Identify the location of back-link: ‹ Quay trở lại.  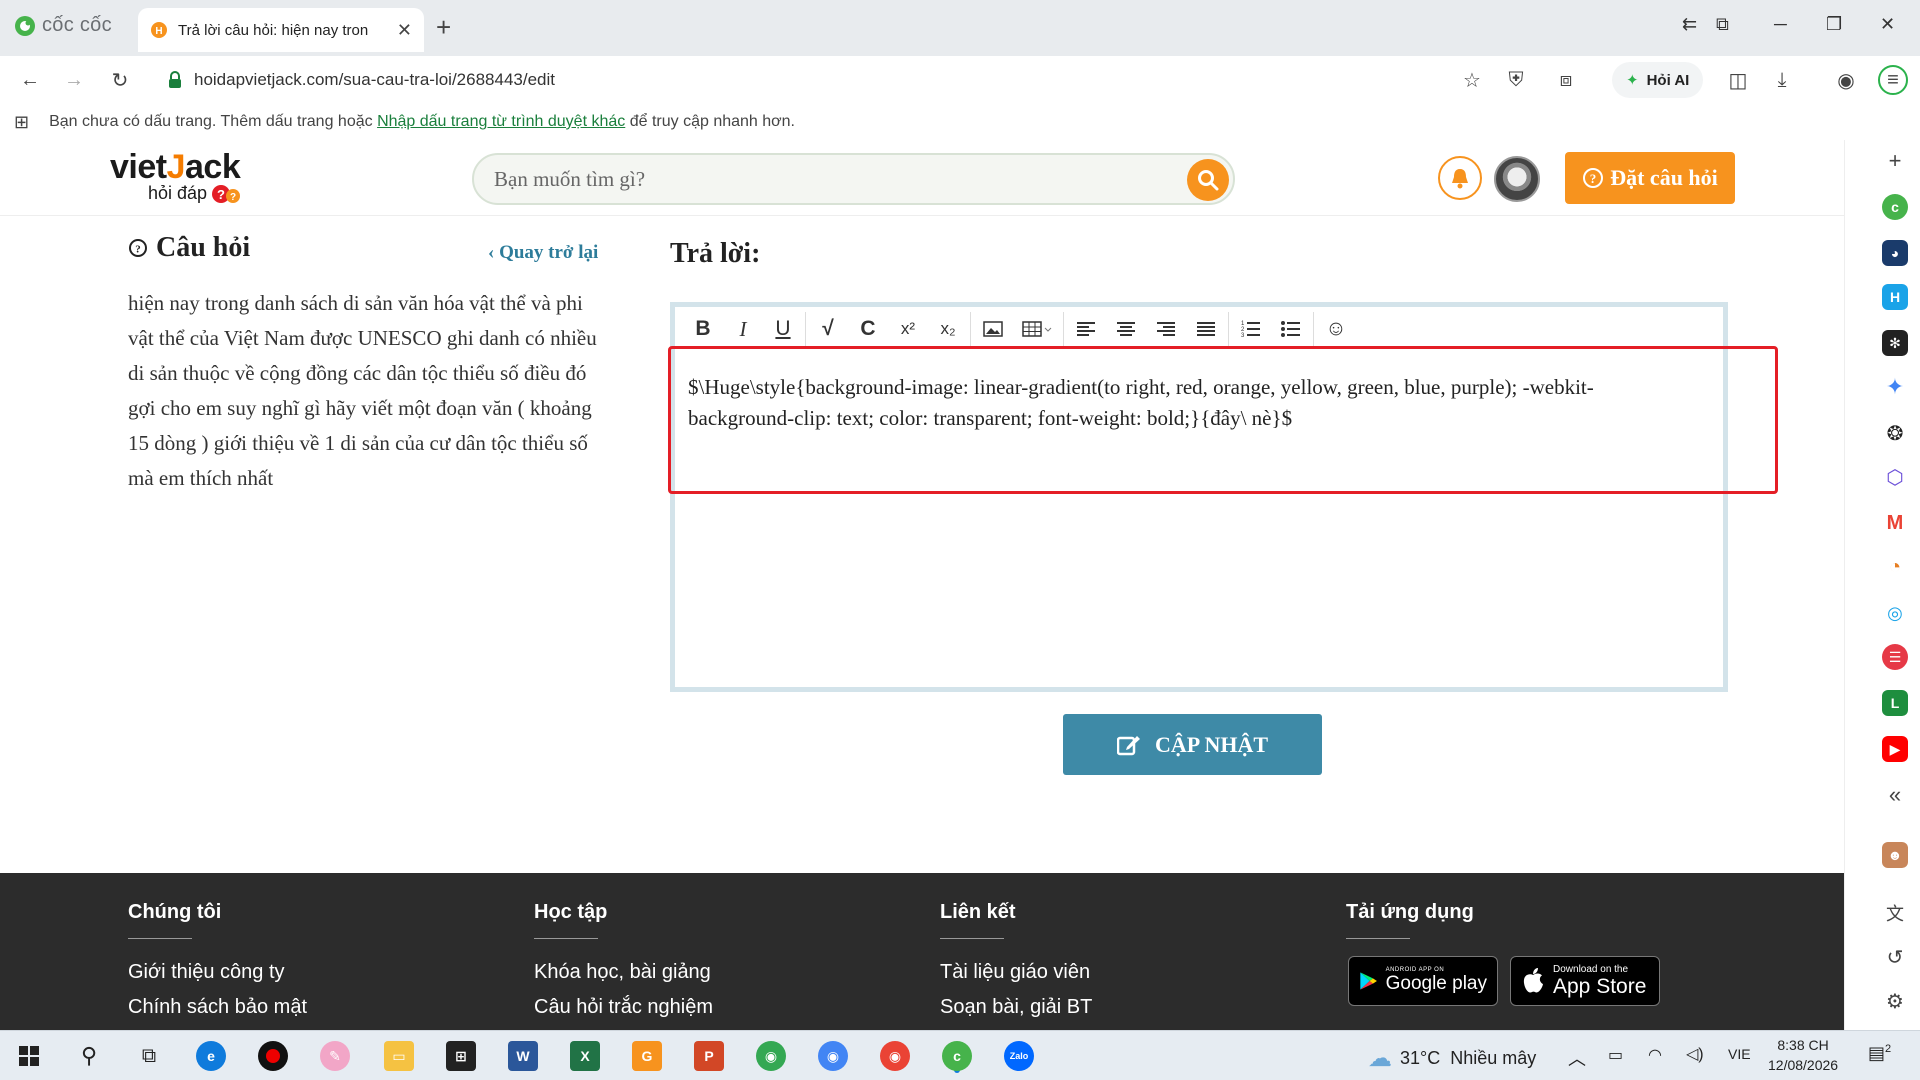
(543, 253).